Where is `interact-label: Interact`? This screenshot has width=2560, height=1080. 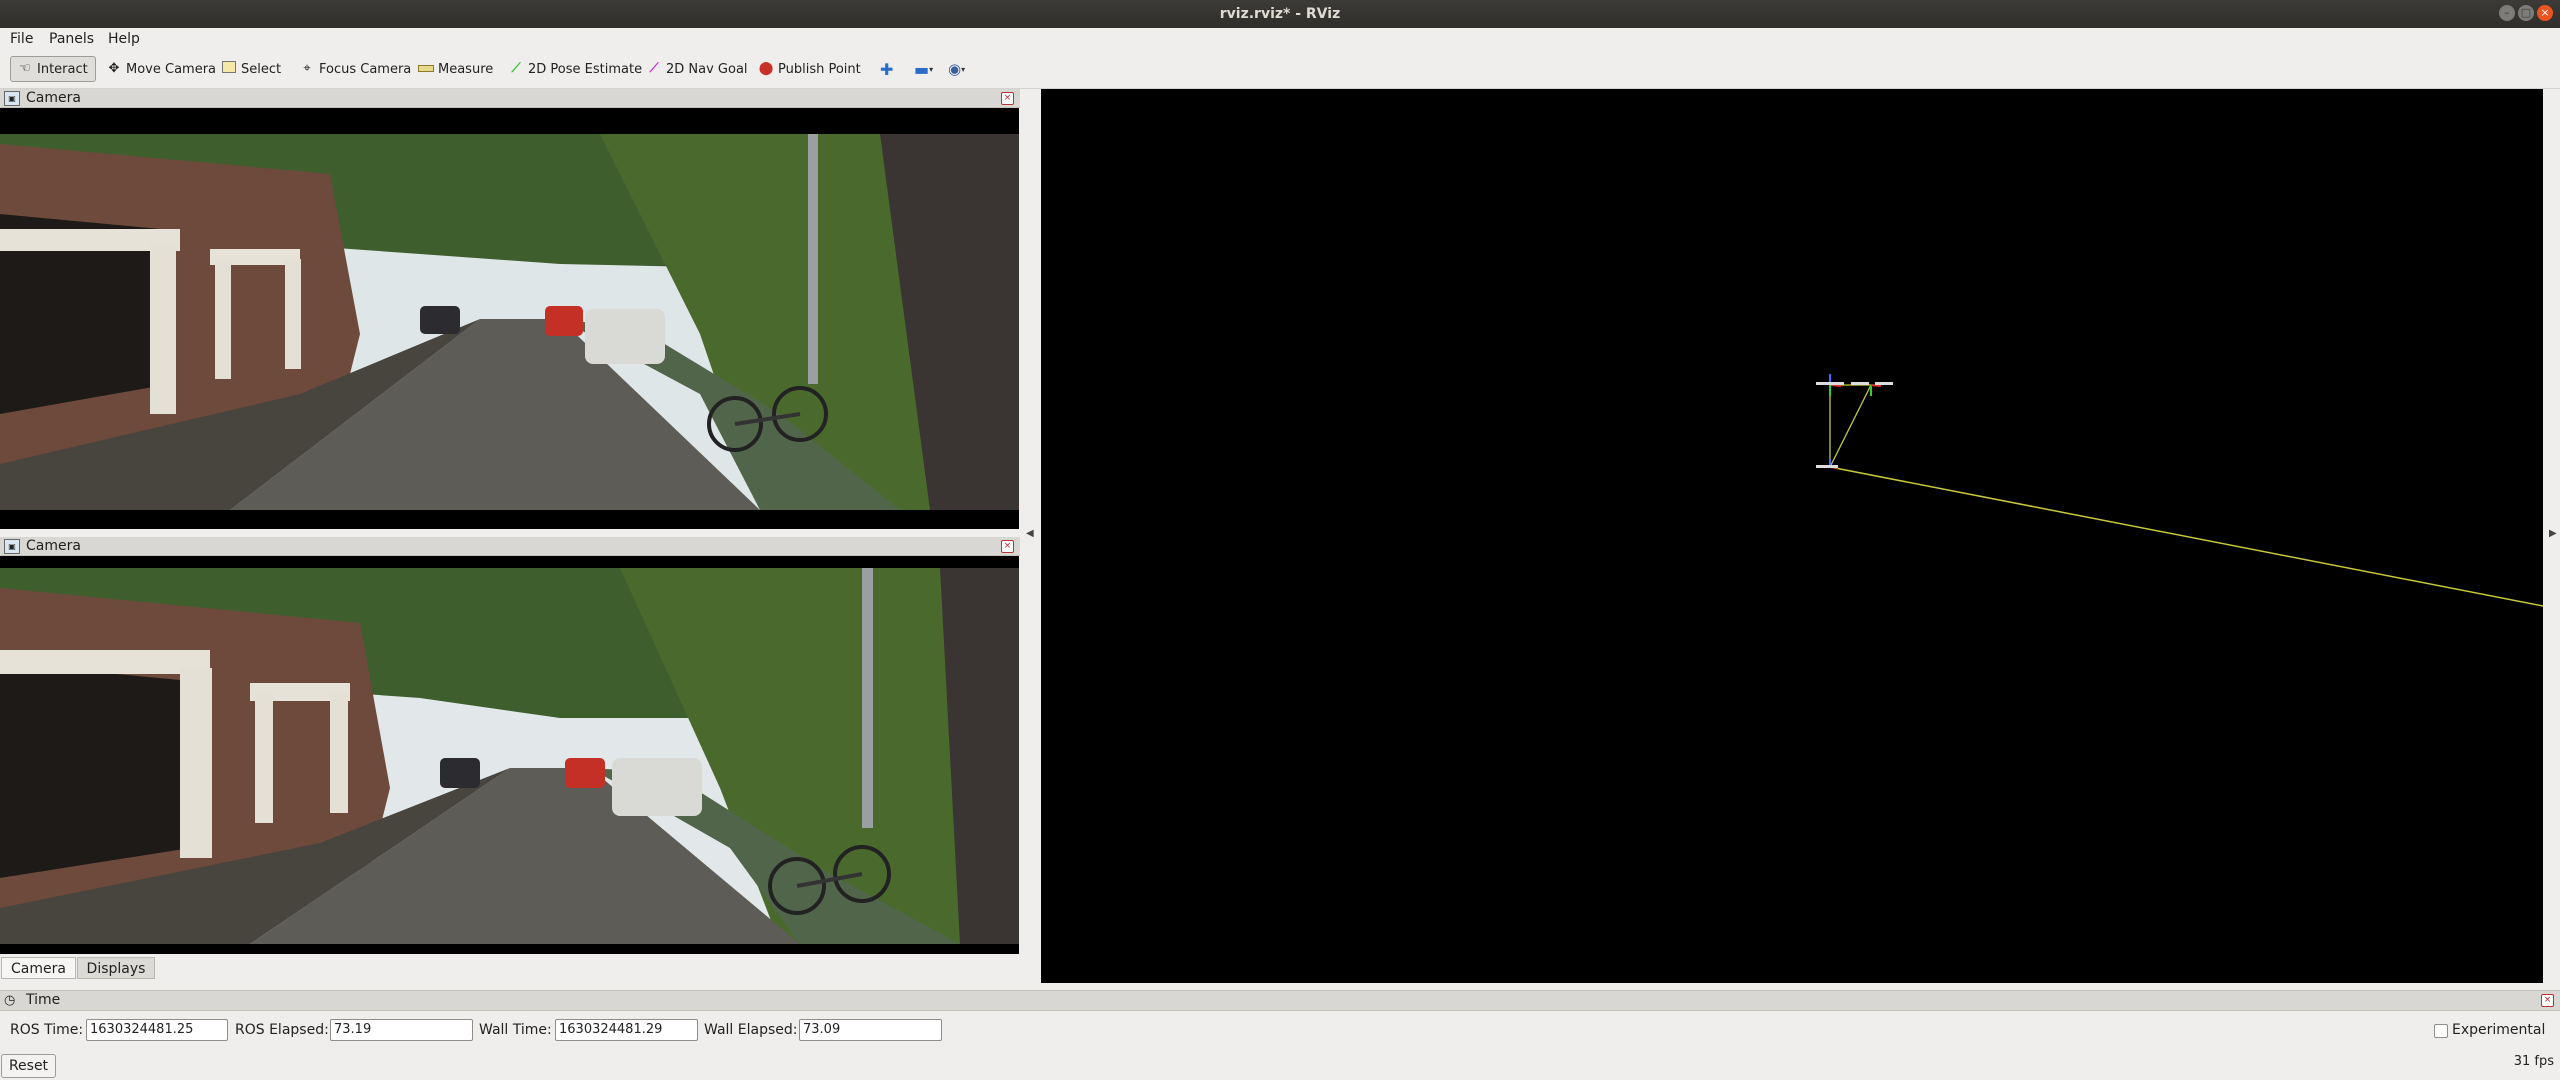 interact-label: Interact is located at coordinates (62, 69).